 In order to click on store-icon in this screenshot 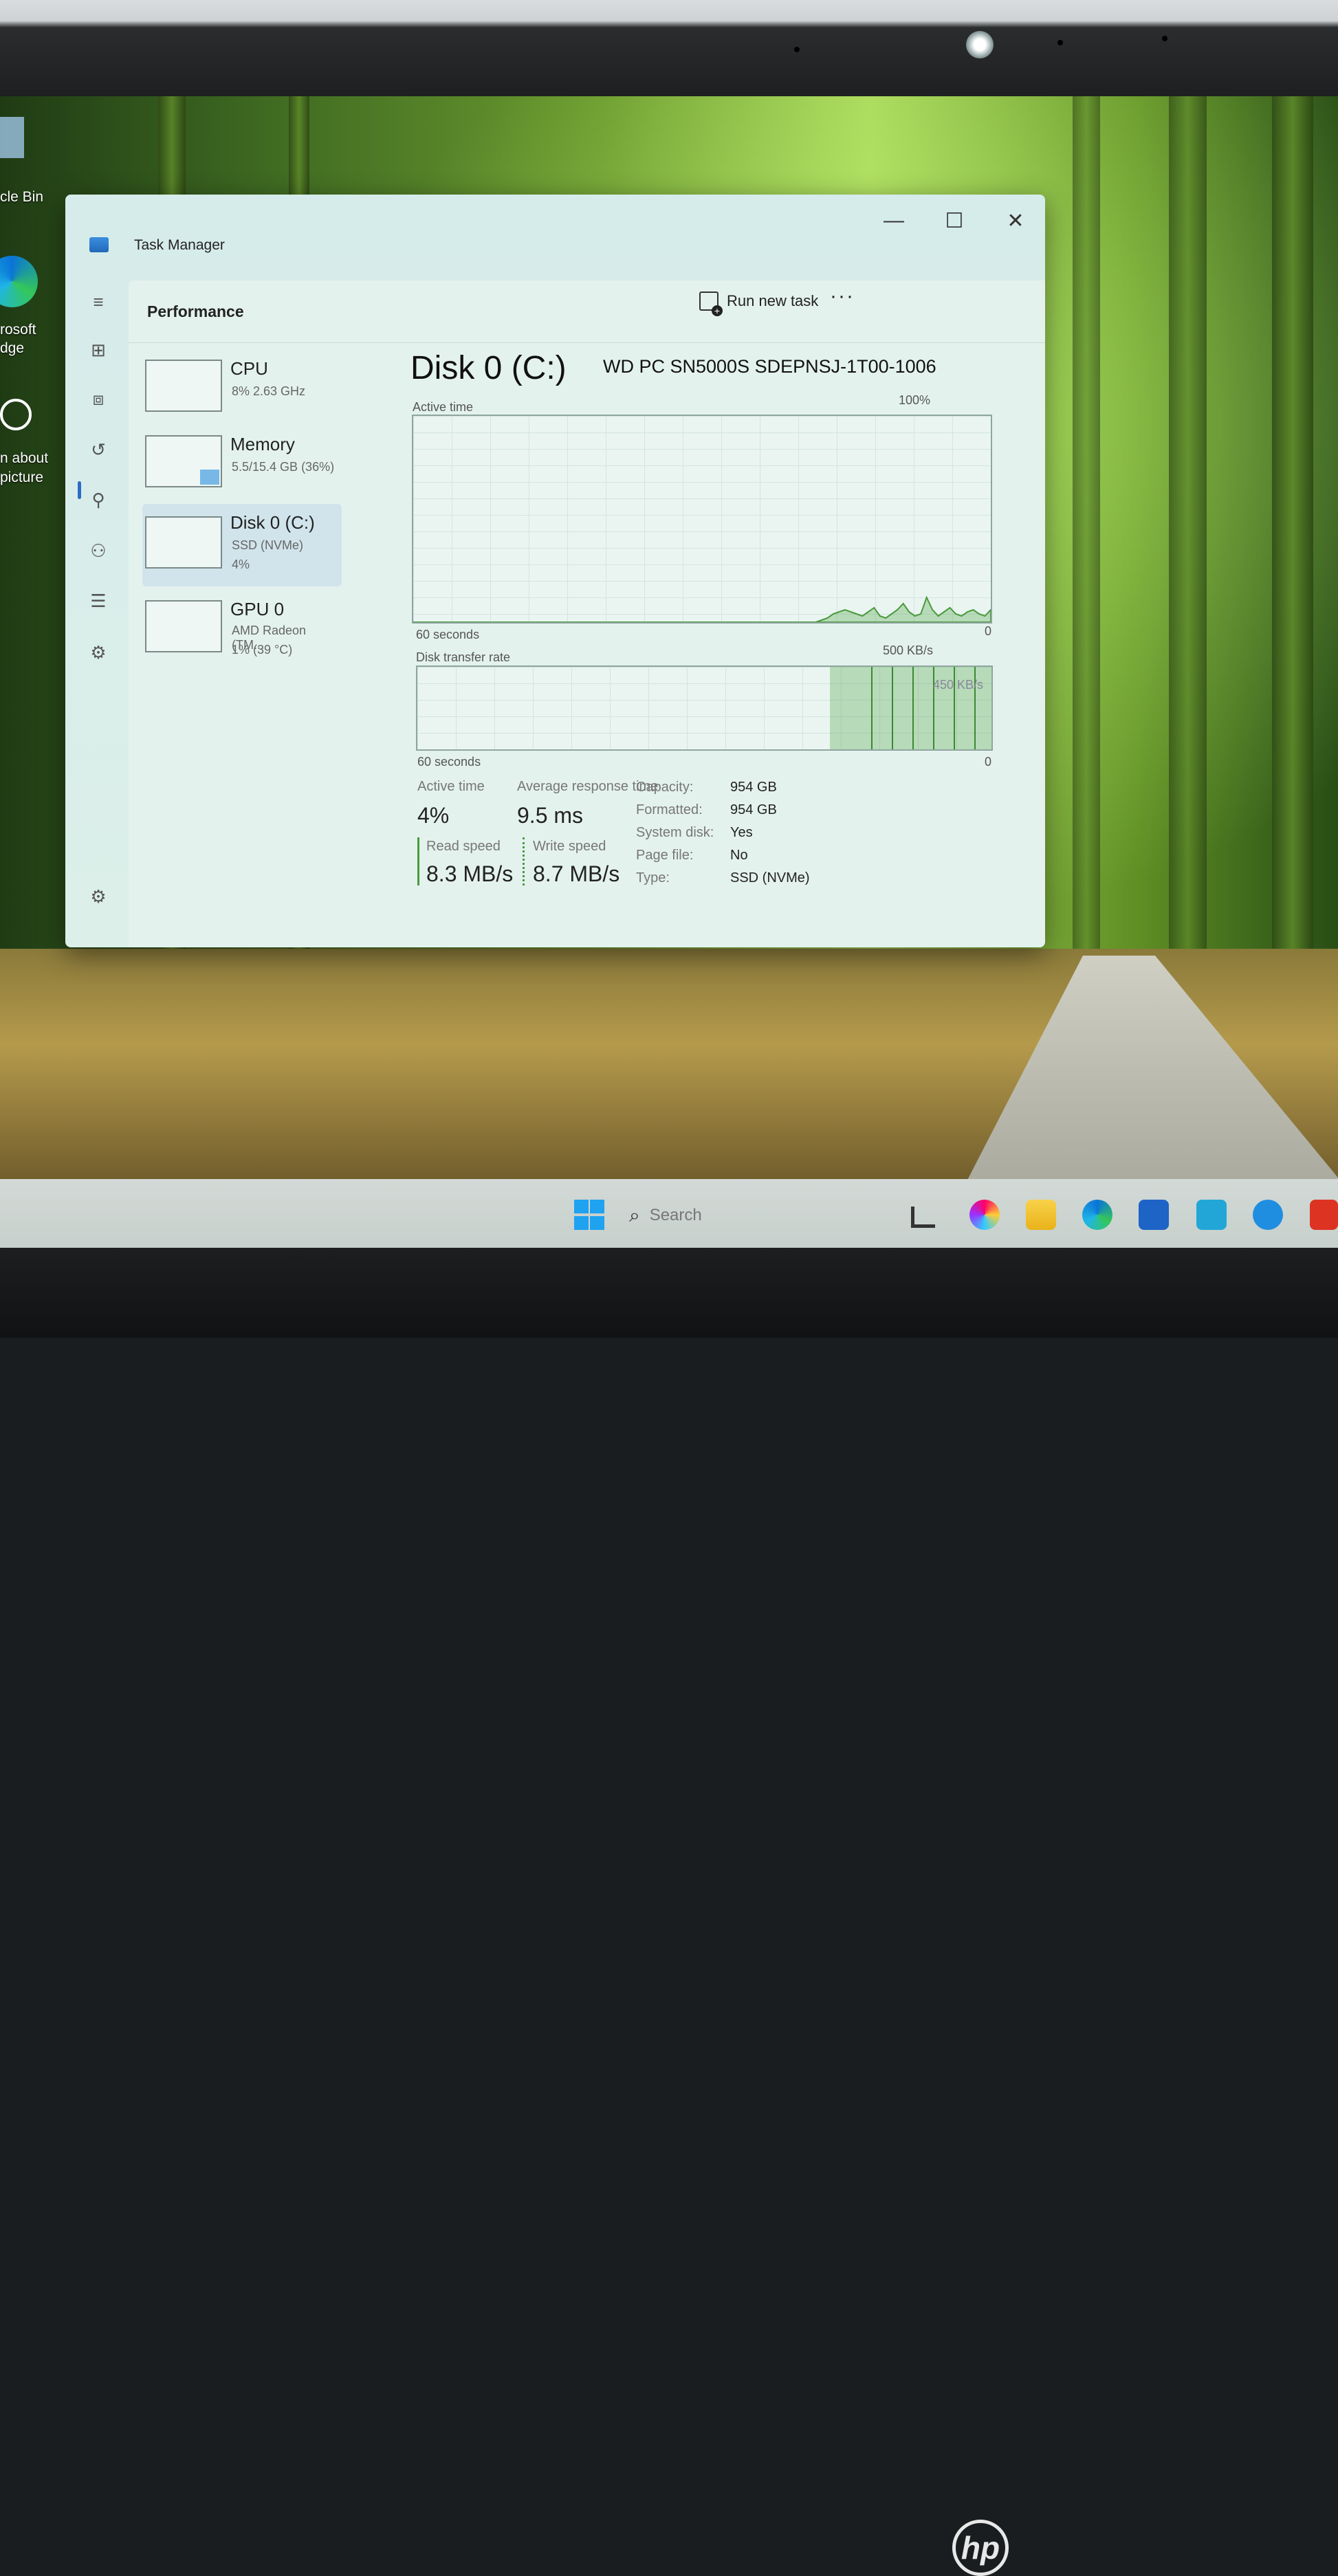, I will do `click(1154, 1215)`.